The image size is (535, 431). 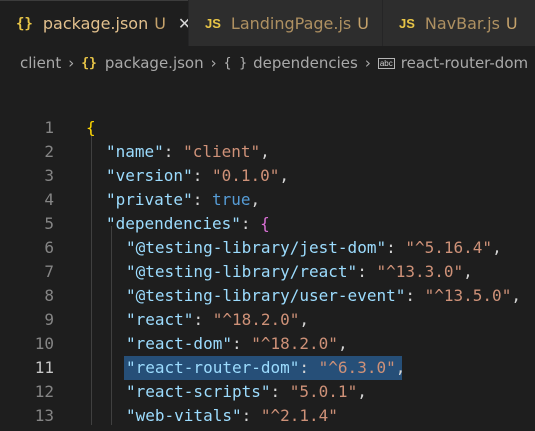 What do you see at coordinates (242, 271) in the screenshot?
I see `code-token: "@testing-library/react"` at bounding box center [242, 271].